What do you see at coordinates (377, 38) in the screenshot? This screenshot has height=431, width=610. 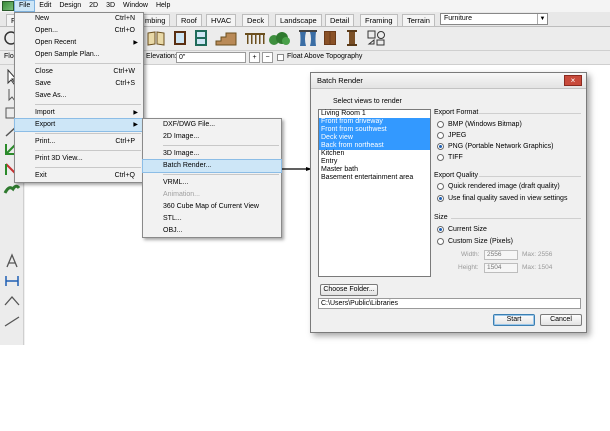 I see `symbol-shapes-icon` at bounding box center [377, 38].